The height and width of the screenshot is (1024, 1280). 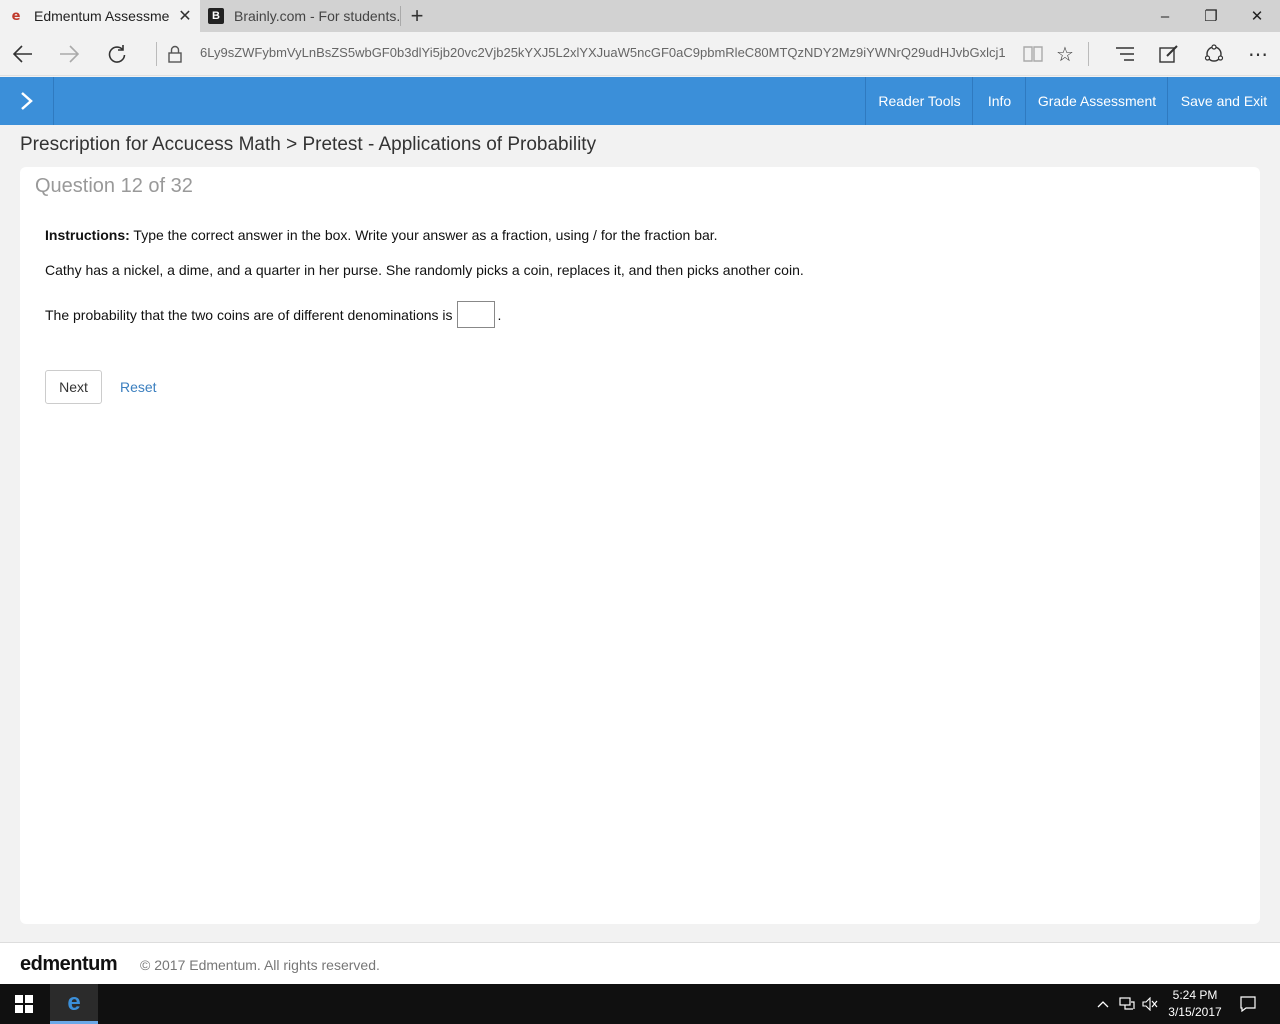 I want to click on reader-tools-button: Reader Tools, so click(x=919, y=101).